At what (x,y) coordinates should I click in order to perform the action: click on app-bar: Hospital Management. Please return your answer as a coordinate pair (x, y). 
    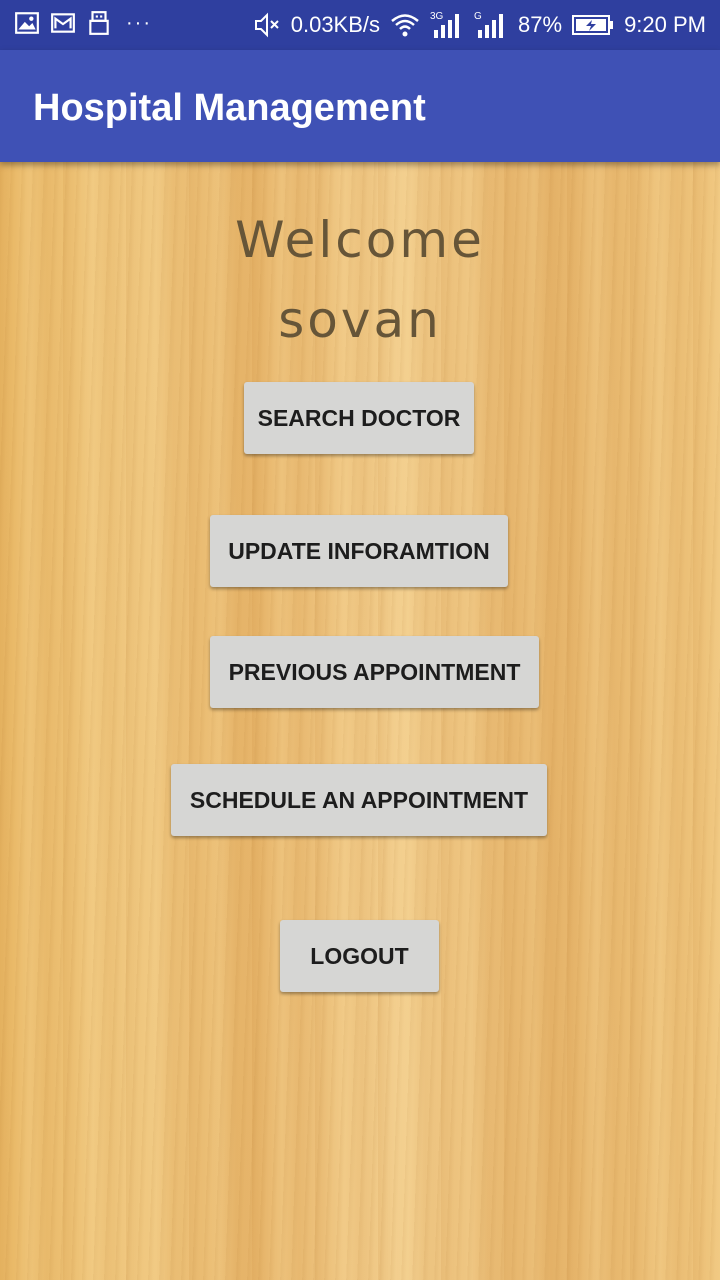
    Looking at the image, I should click on (360, 106).